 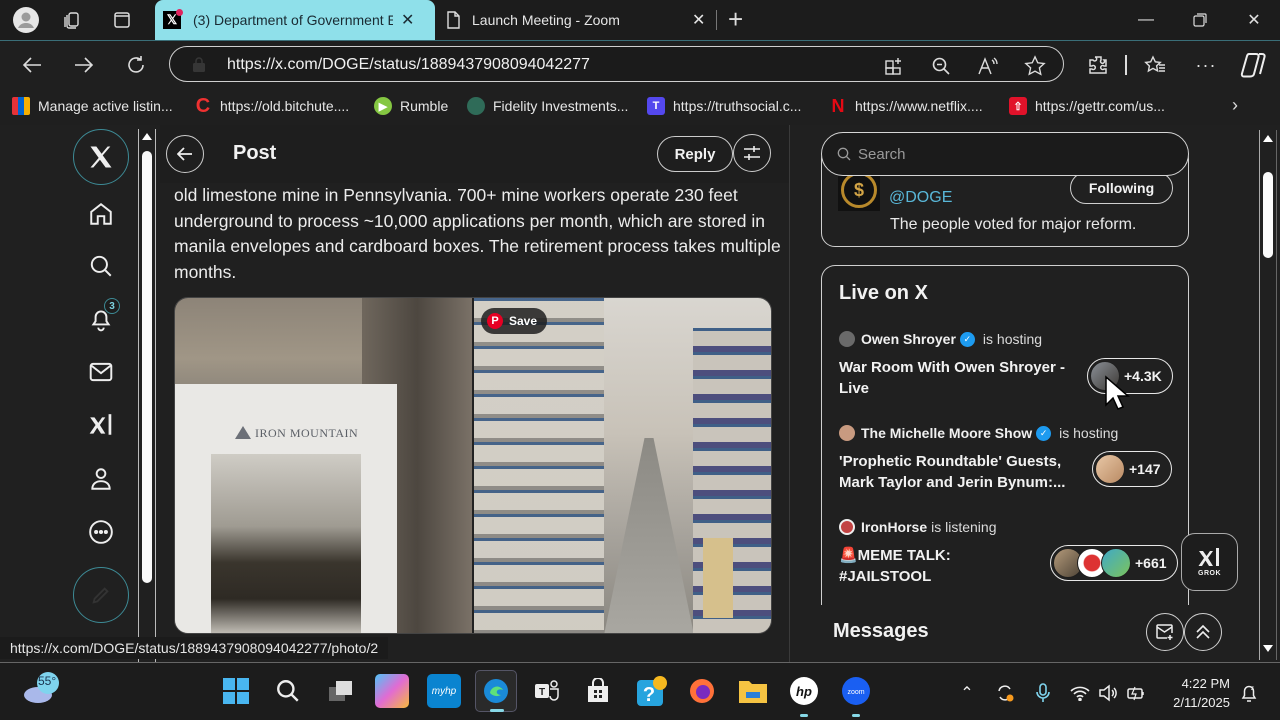 What do you see at coordinates (496, 691) in the screenshot?
I see `edge-app` at bounding box center [496, 691].